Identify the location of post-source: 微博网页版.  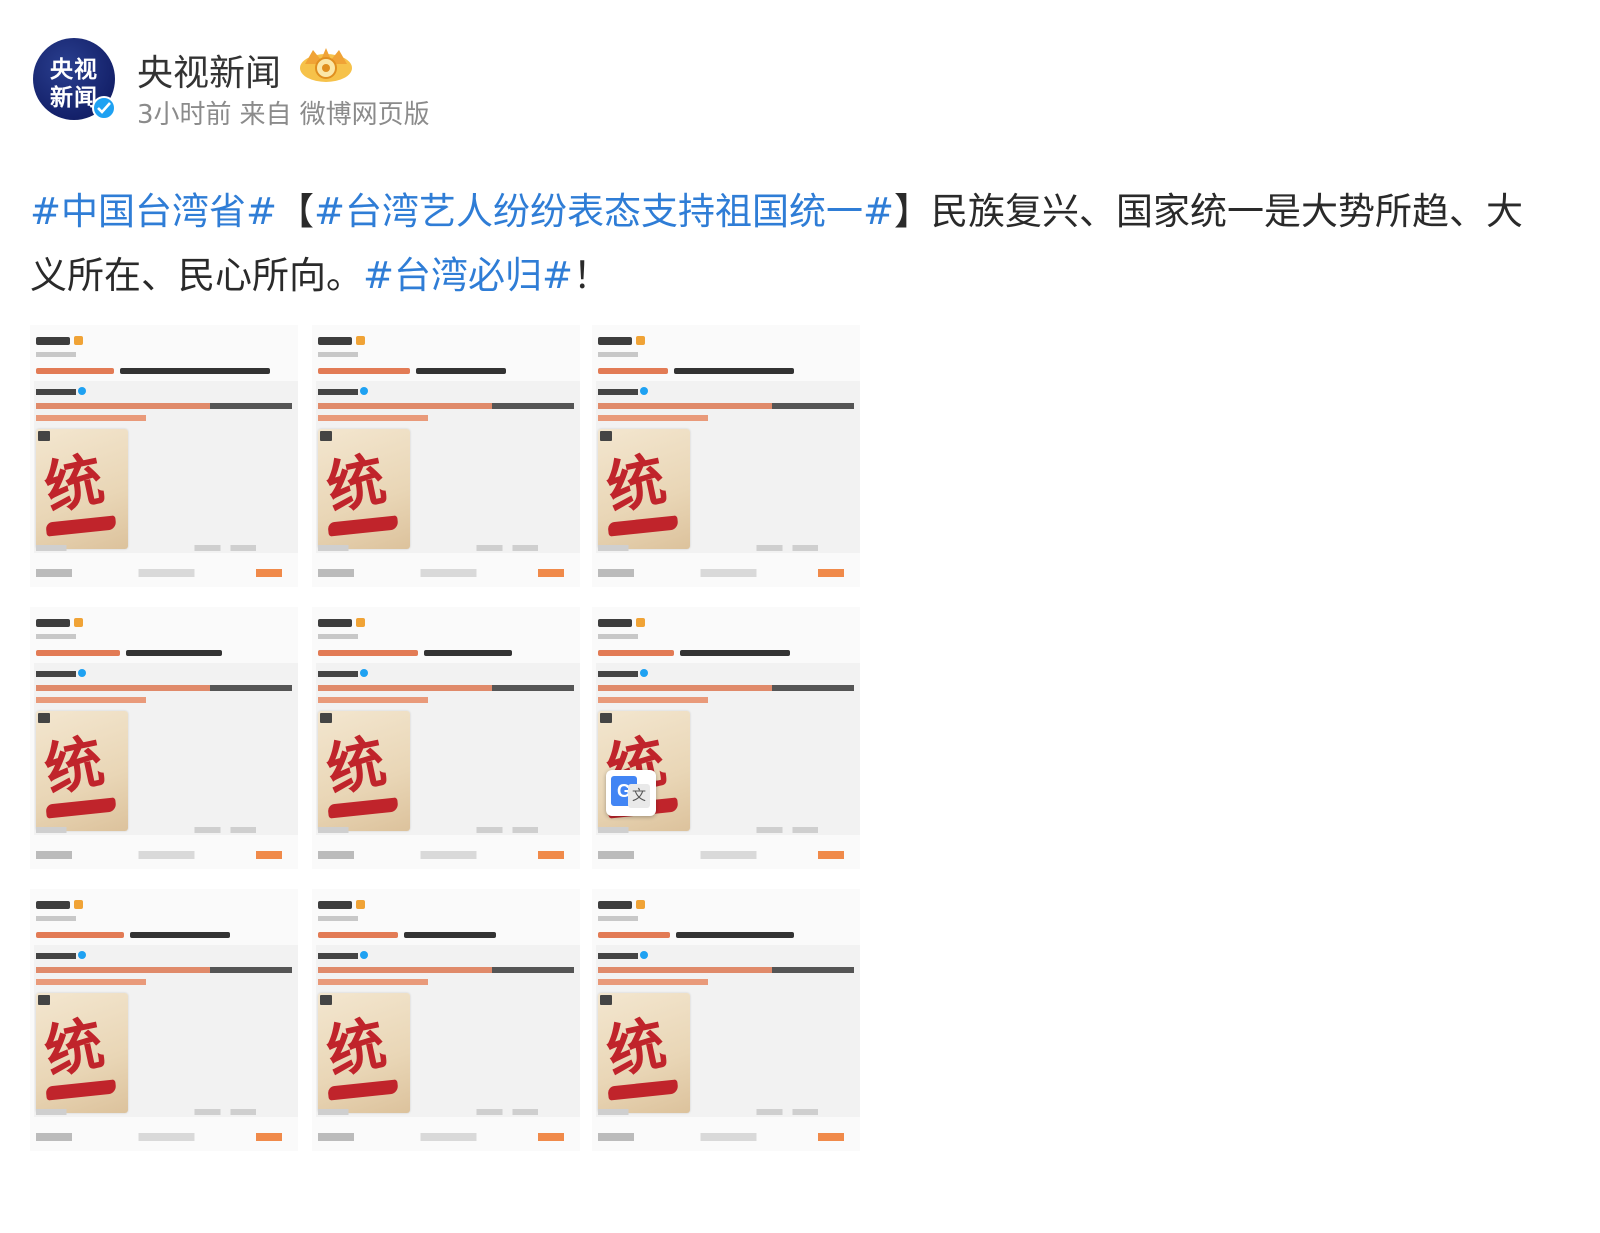
(364, 115).